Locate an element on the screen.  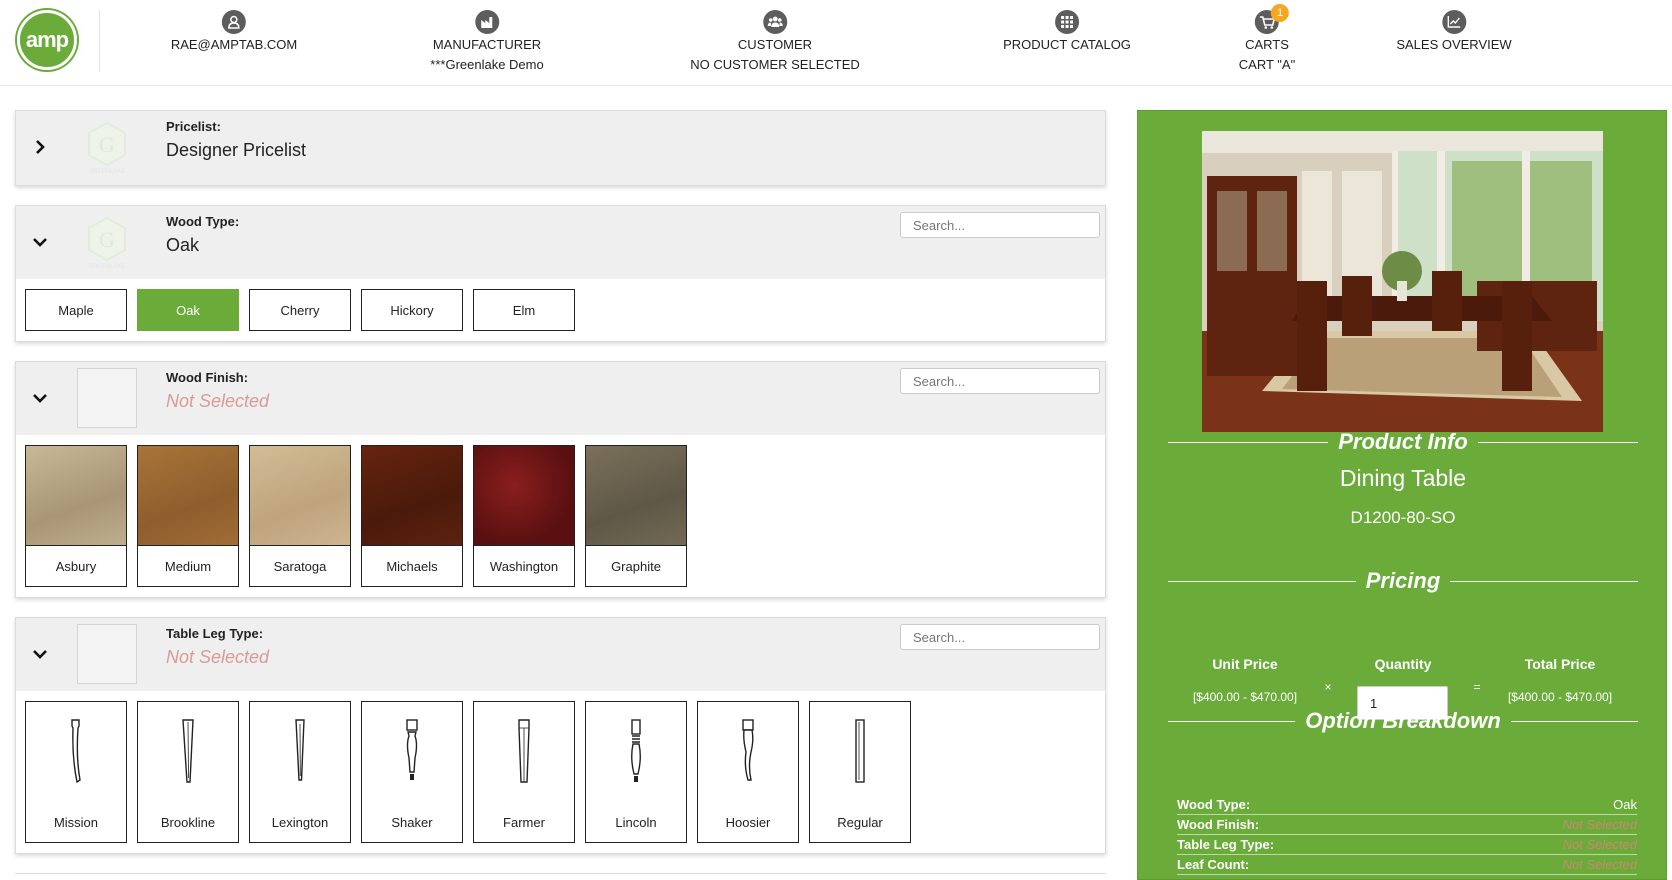
nav-product-catalog: PRODUCT CATALOG is located at coordinates (1067, 32).